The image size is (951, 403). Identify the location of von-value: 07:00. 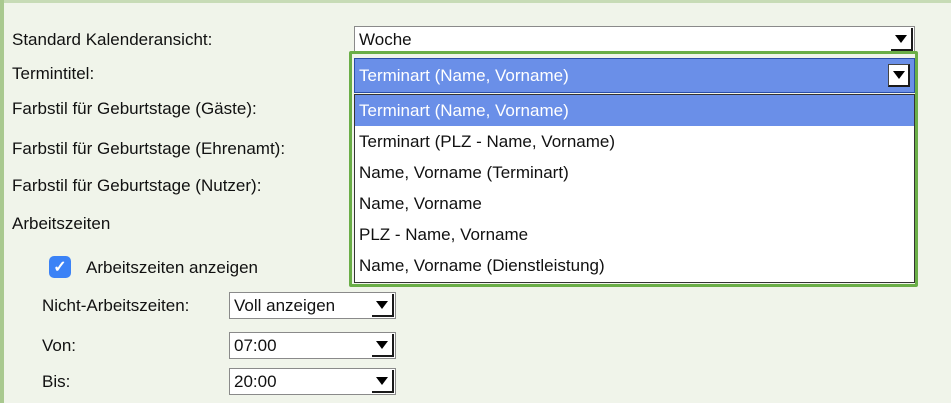
(255, 345).